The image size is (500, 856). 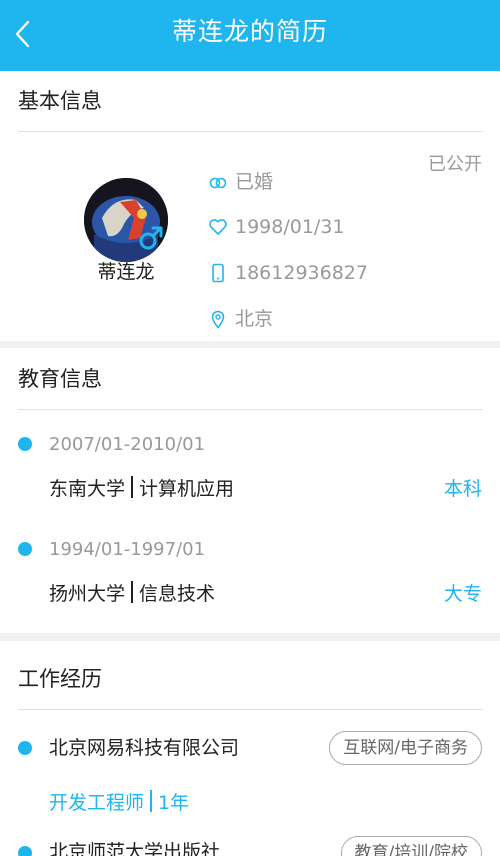 I want to click on marital-status: 已婚, so click(x=254, y=182).